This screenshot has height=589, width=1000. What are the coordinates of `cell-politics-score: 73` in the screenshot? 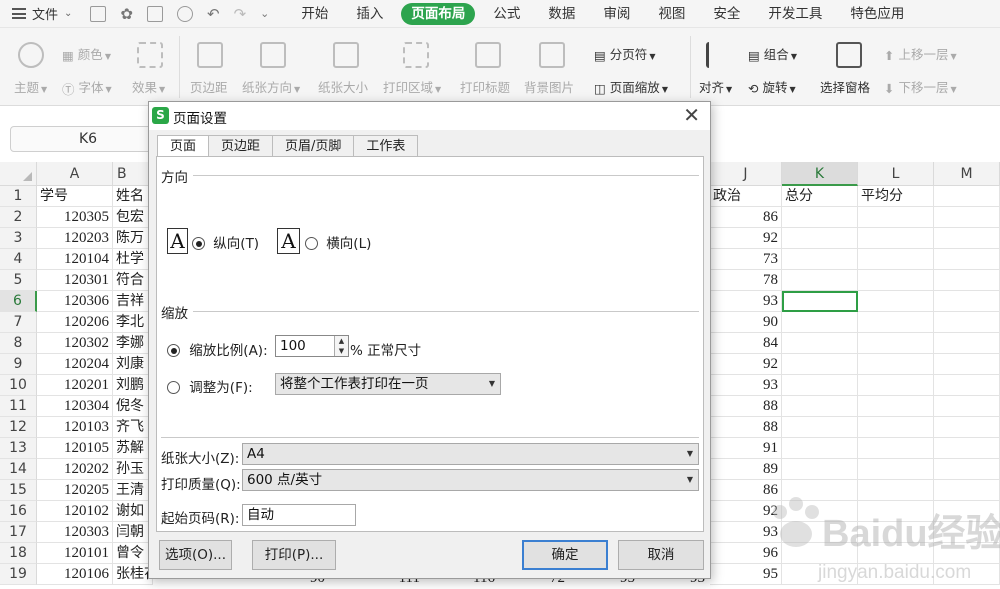 It's located at (746, 259).